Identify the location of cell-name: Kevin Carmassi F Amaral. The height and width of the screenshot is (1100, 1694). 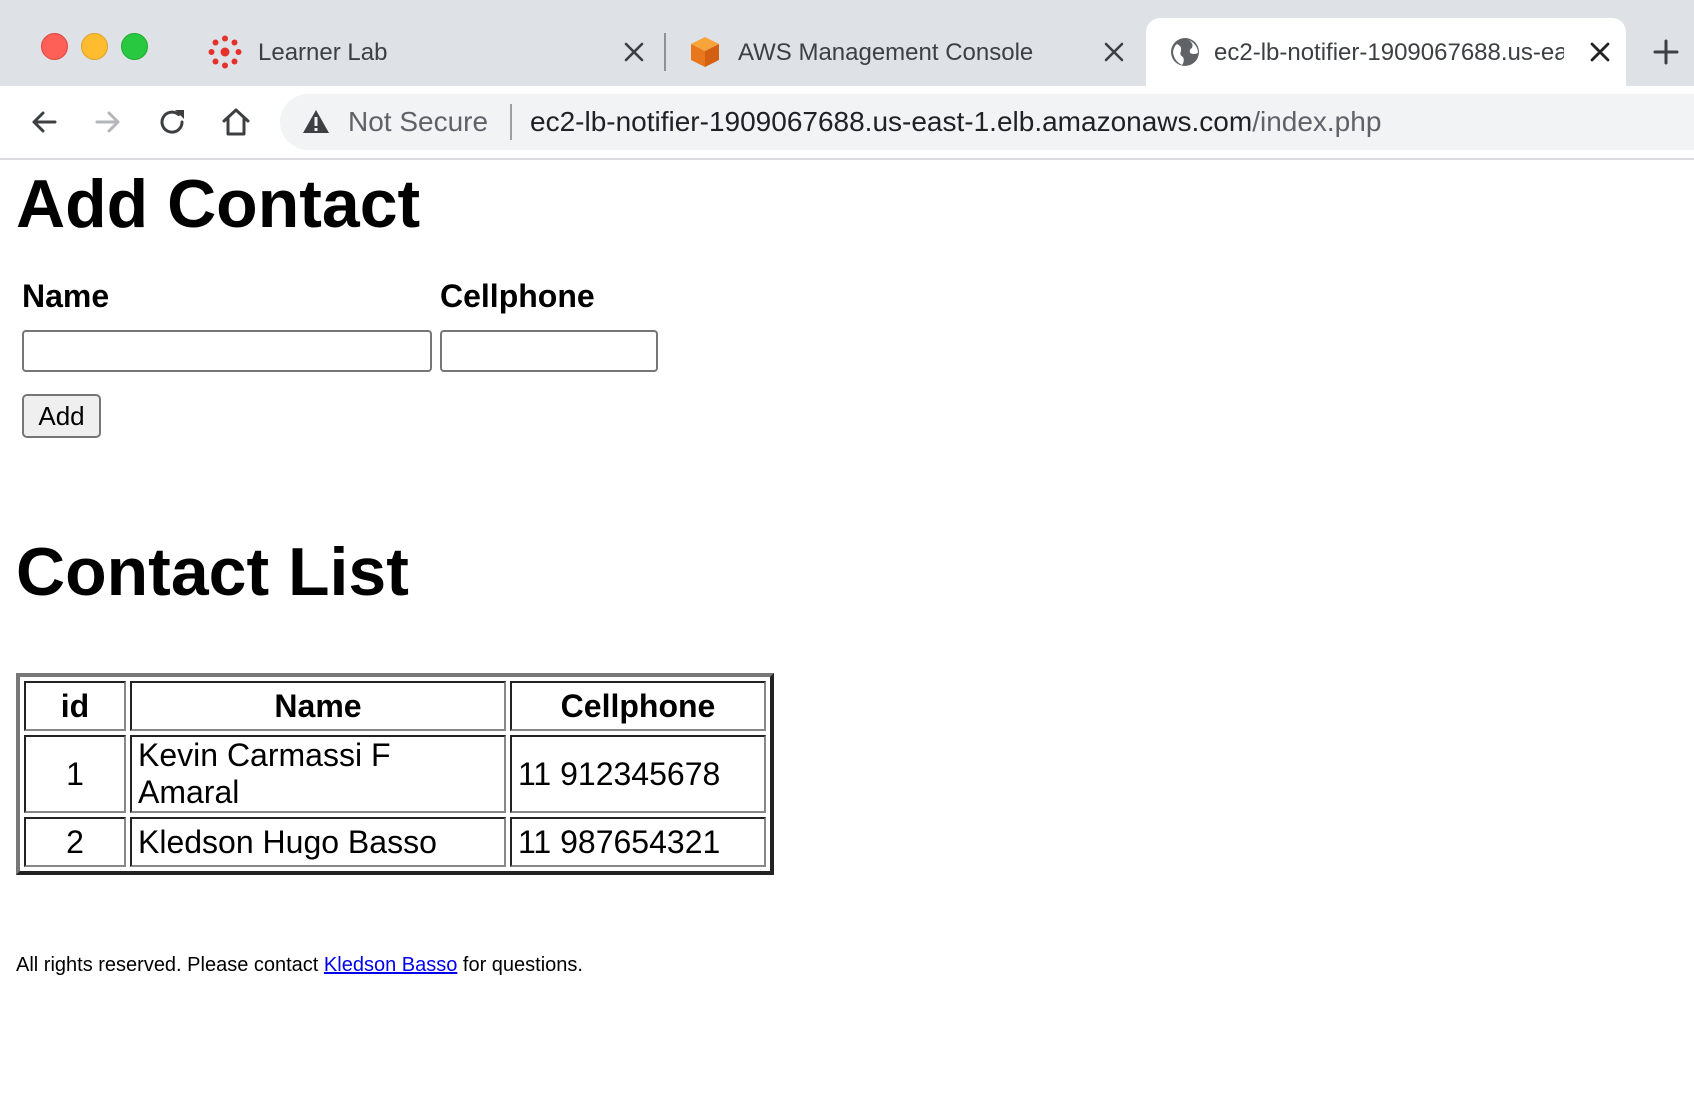
(318, 774).